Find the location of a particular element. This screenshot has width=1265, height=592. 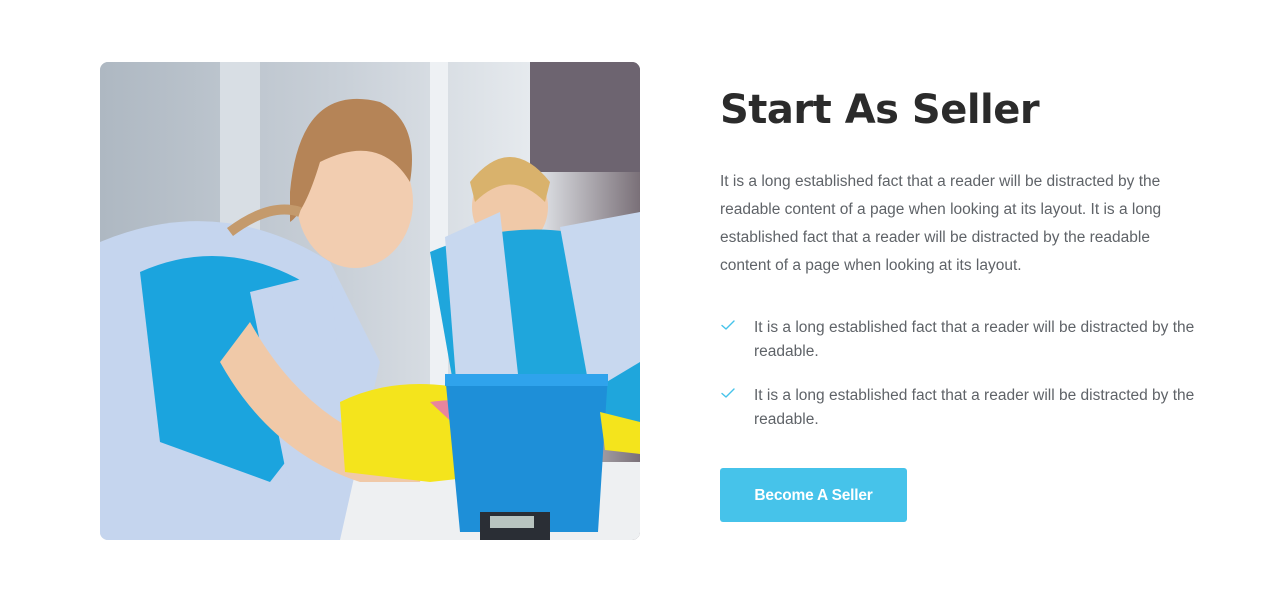

page-title: Start As Seller is located at coordinates (880, 110).